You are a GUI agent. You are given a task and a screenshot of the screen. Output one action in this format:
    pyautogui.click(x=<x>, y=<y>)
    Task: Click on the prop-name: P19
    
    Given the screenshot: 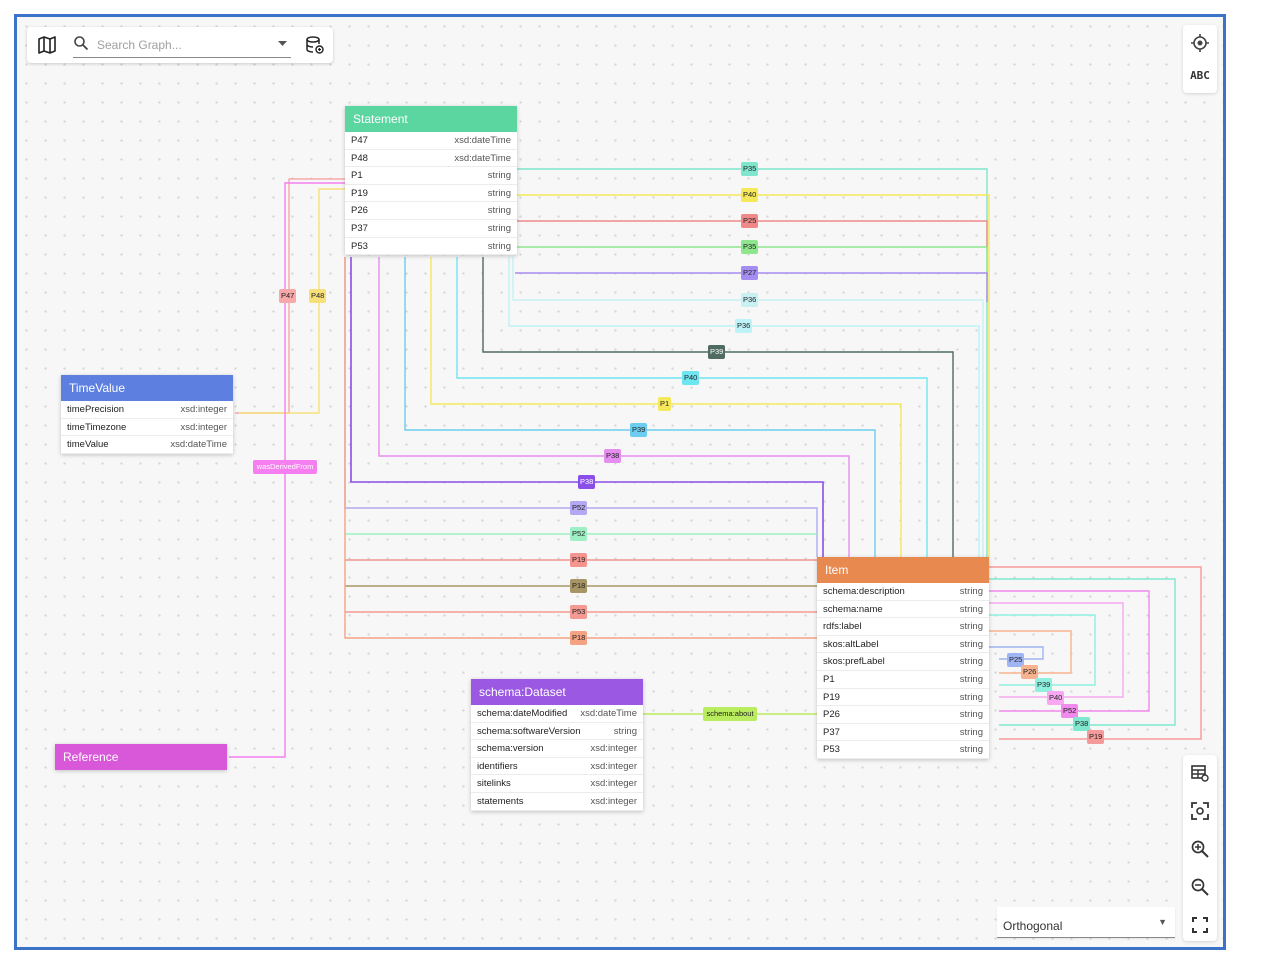 What is the action you would take?
    pyautogui.click(x=831, y=697)
    